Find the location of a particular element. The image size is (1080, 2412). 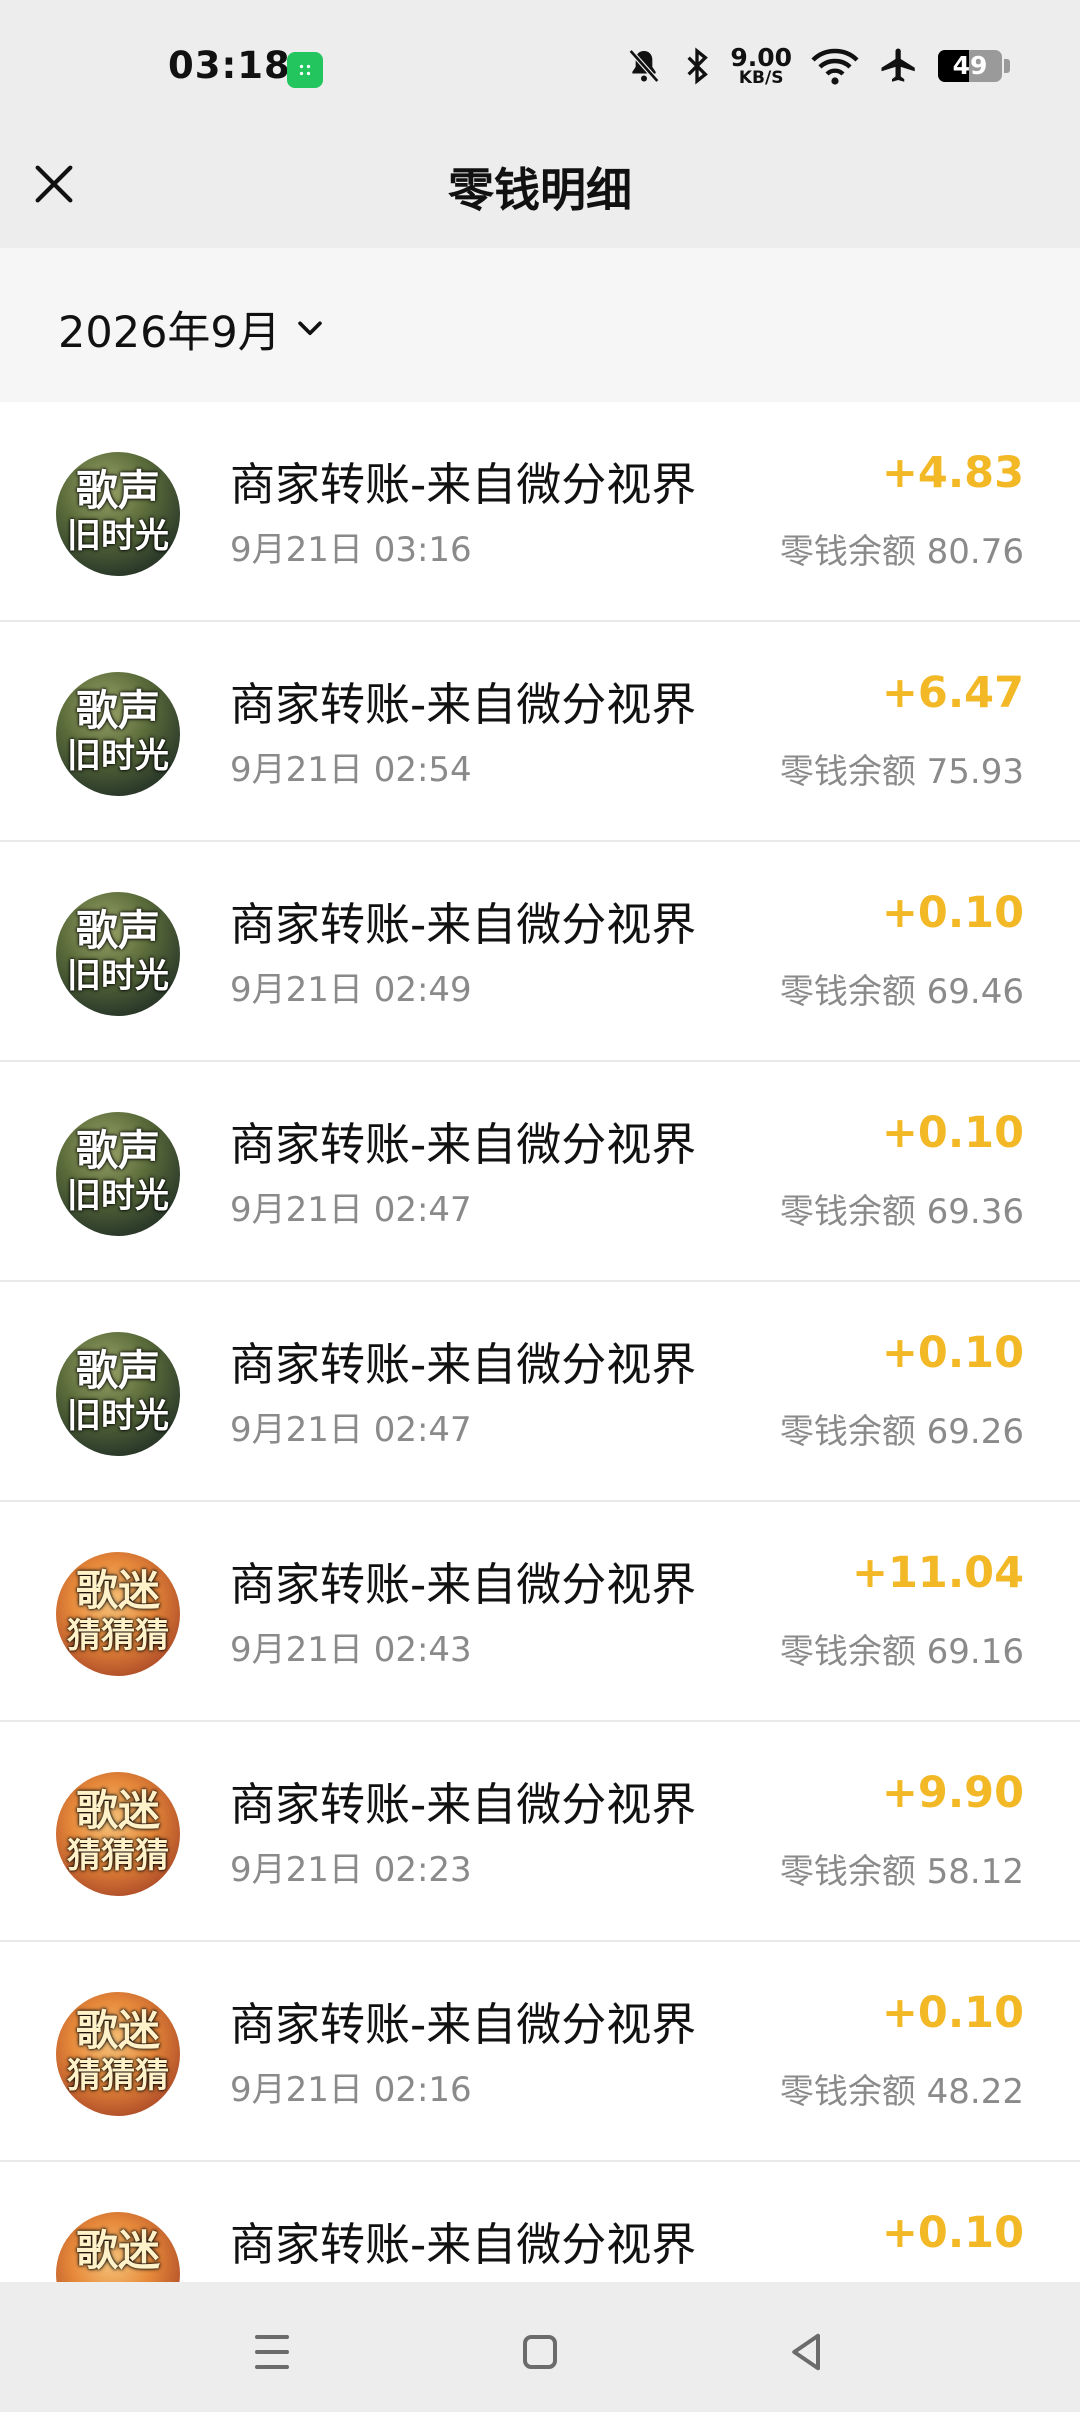

header: 零钱明细 is located at coordinates (540, 189).